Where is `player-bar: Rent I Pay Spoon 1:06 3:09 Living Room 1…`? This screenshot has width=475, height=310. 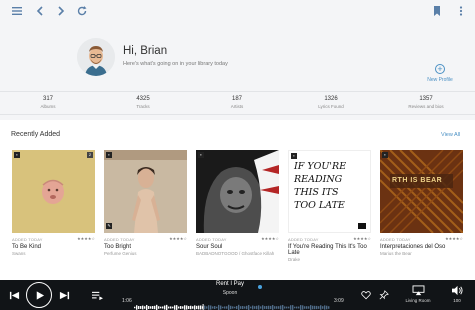
player-bar: Rent I Pay Spoon 1:06 3:09 Living Room 1… is located at coordinates (237, 295).